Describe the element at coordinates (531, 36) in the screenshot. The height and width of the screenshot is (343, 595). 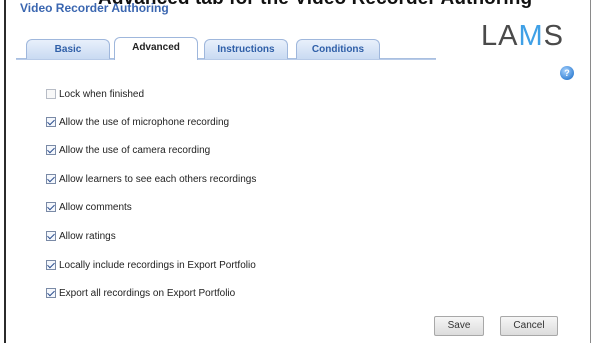
I see `logo-text-2: M` at that location.